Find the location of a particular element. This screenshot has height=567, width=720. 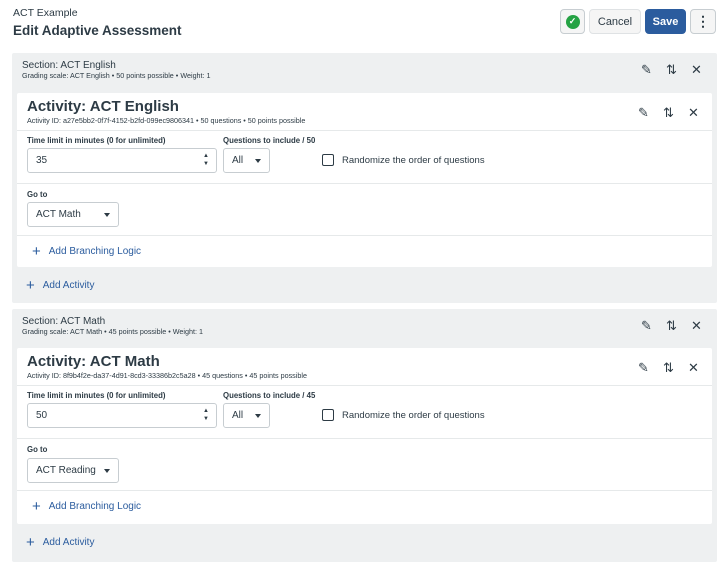

questions-label: Questions to include / 50 is located at coordinates (269, 140).